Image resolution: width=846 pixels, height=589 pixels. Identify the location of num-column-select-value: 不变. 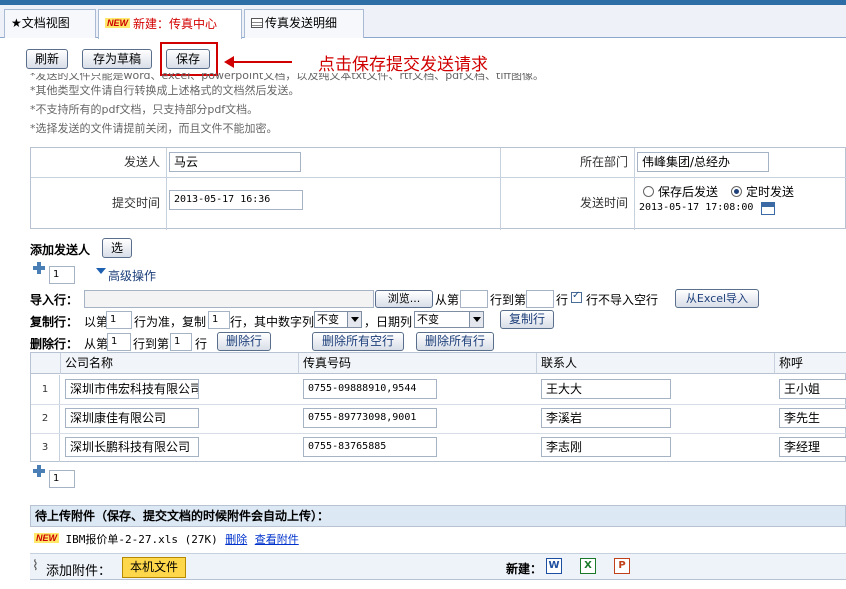
(328, 319).